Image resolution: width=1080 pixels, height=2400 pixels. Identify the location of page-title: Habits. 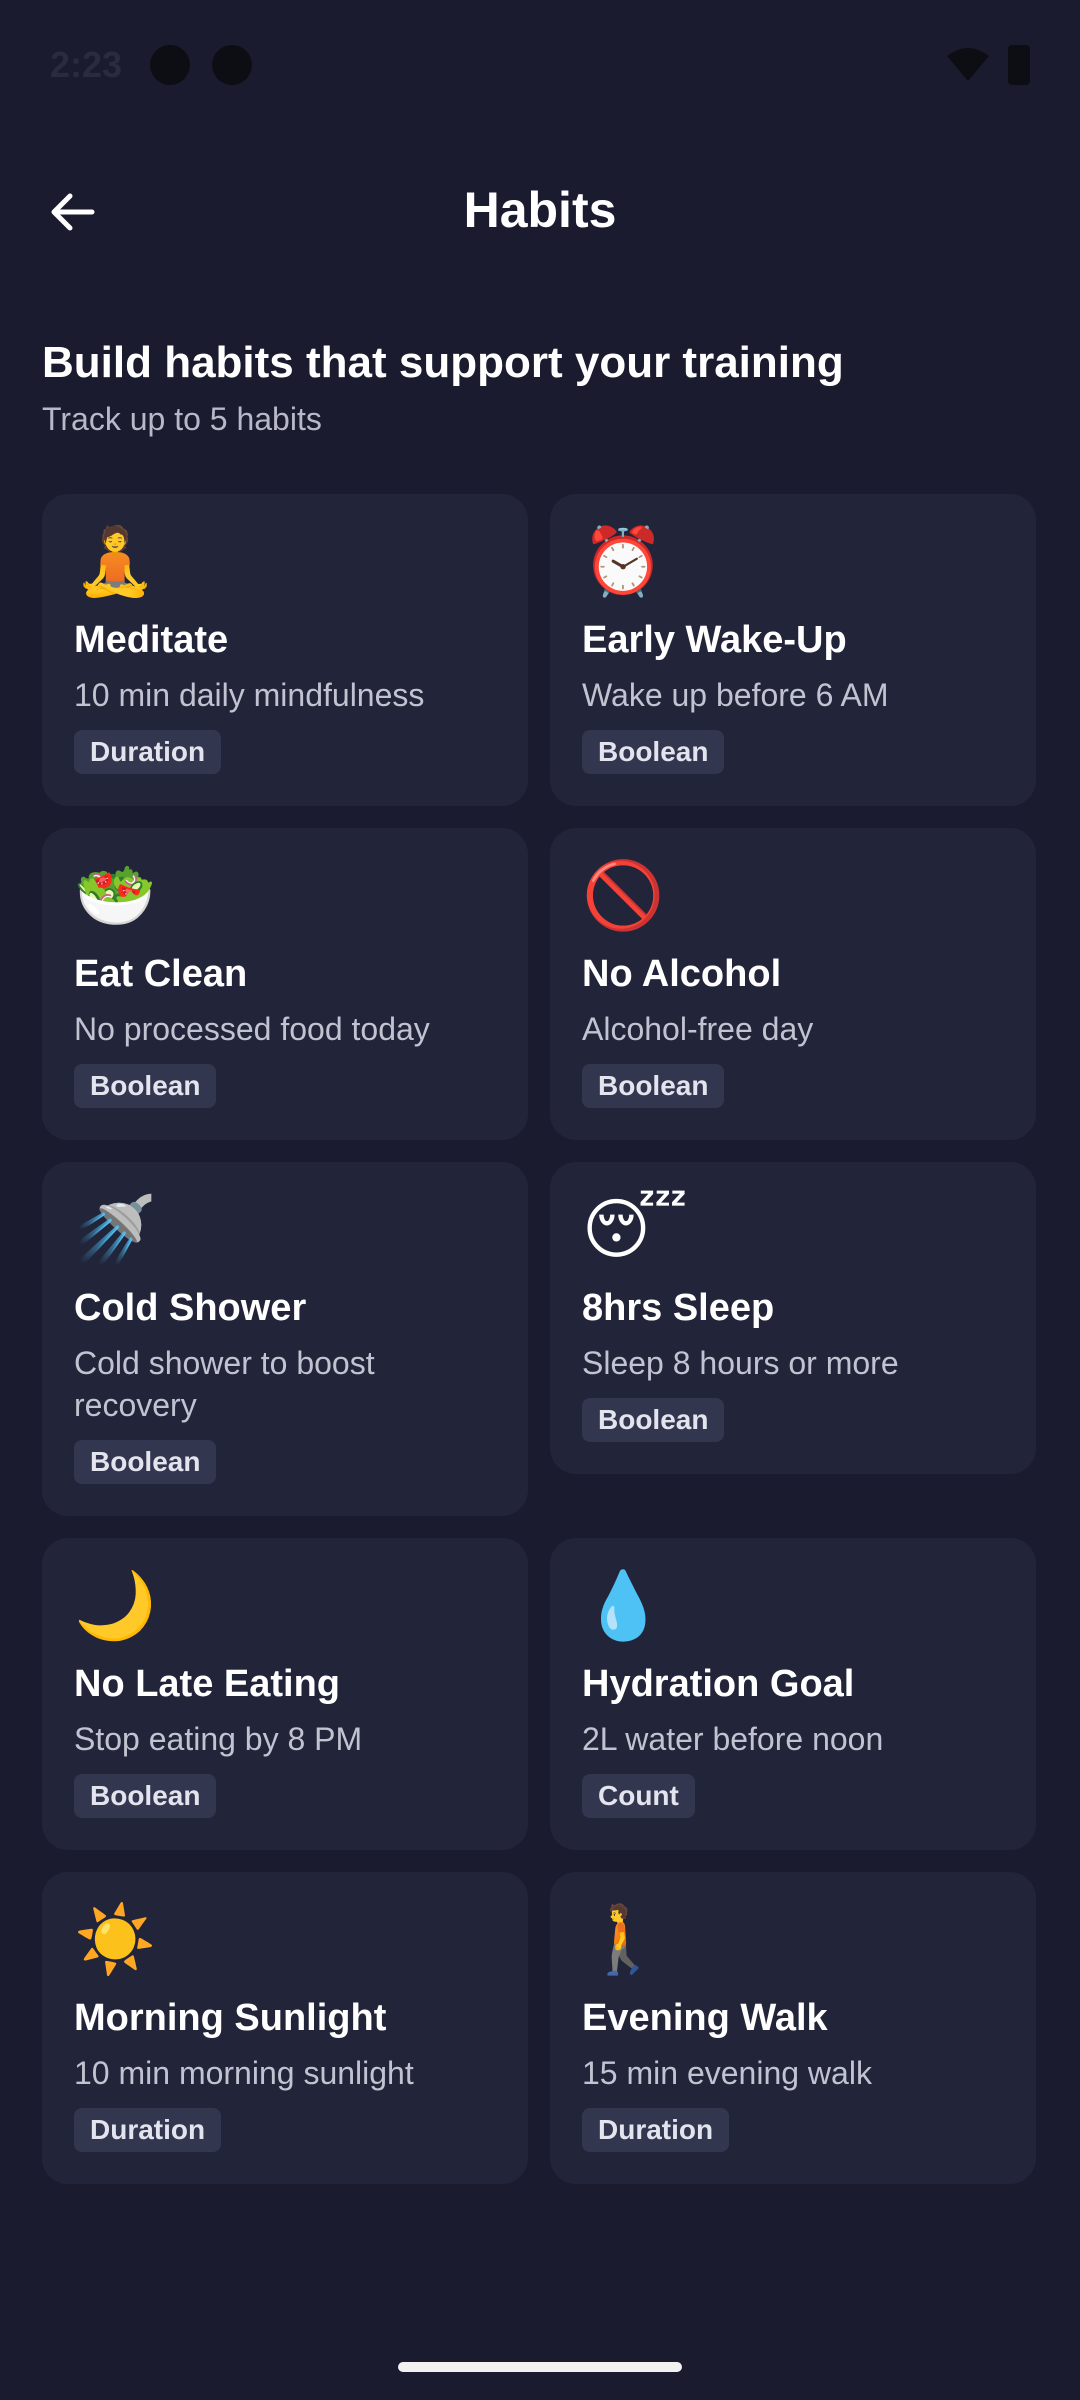
(540, 210).